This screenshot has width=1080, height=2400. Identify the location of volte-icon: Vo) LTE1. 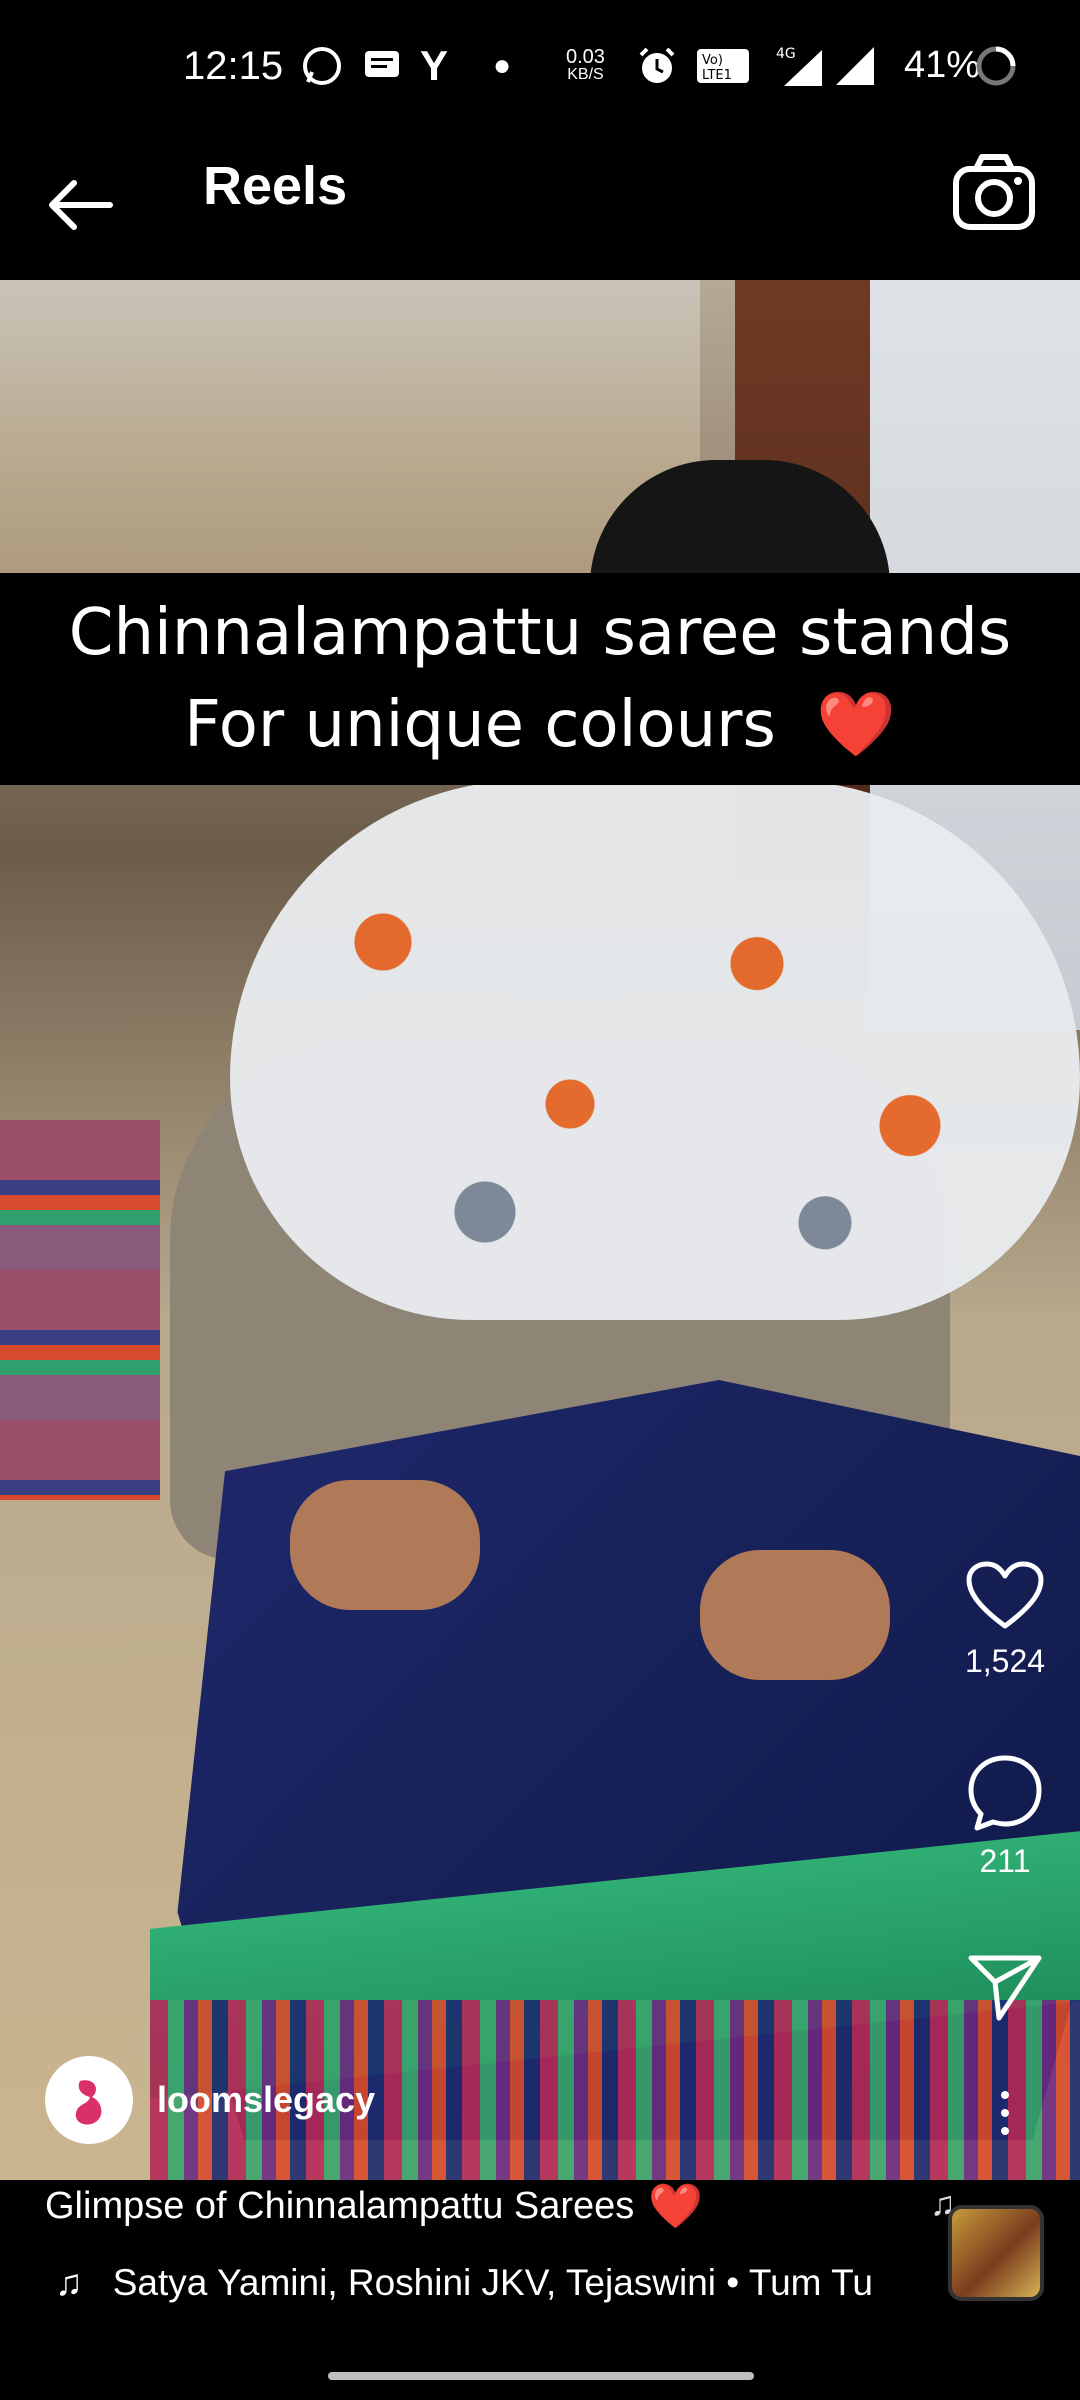
(723, 66).